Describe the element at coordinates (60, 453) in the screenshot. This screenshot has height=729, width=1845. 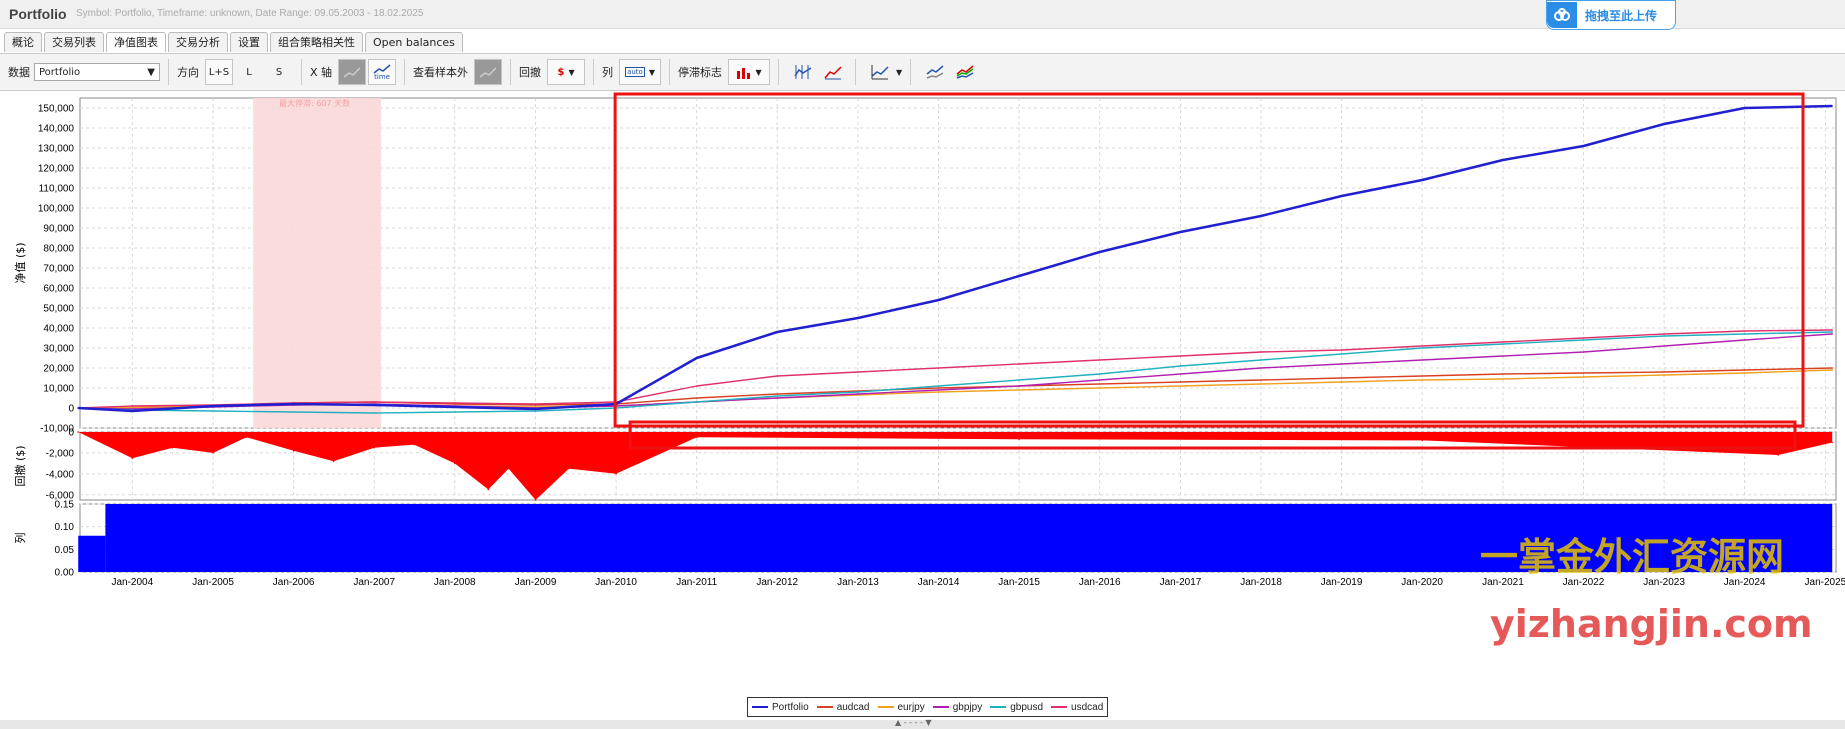
I see `y-tick-label: -2,000` at that location.